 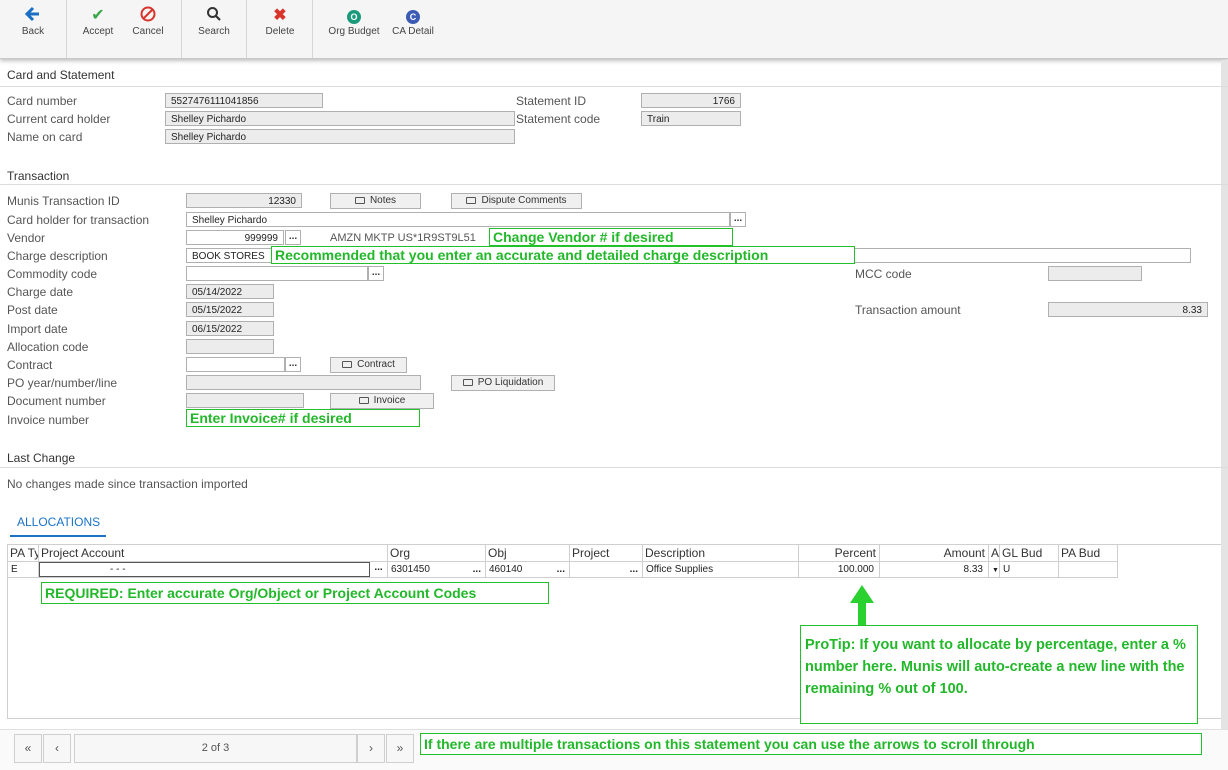 I want to click on import-date-field: 06/15/2022, so click(x=230, y=328).